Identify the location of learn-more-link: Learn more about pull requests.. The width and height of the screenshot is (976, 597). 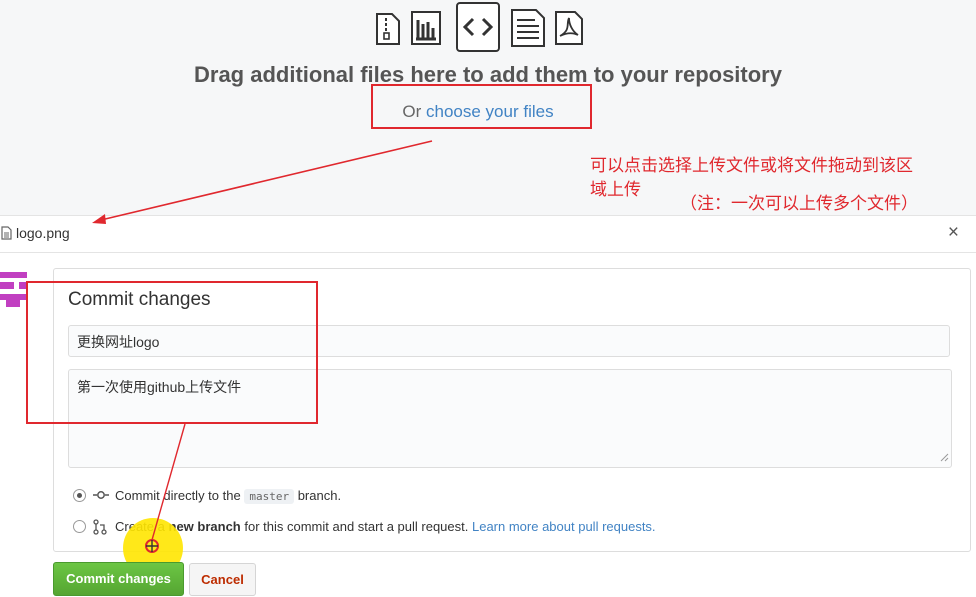
(564, 526).